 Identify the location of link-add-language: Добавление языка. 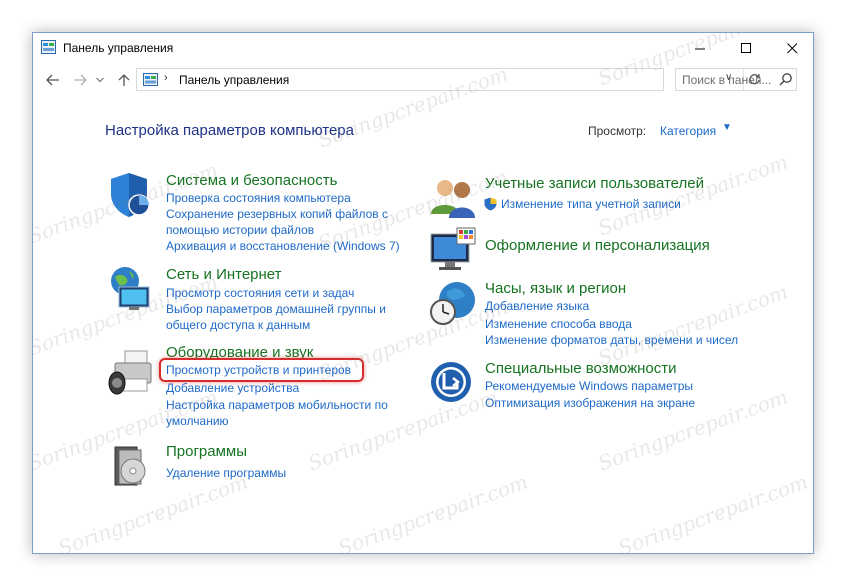
(537, 306).